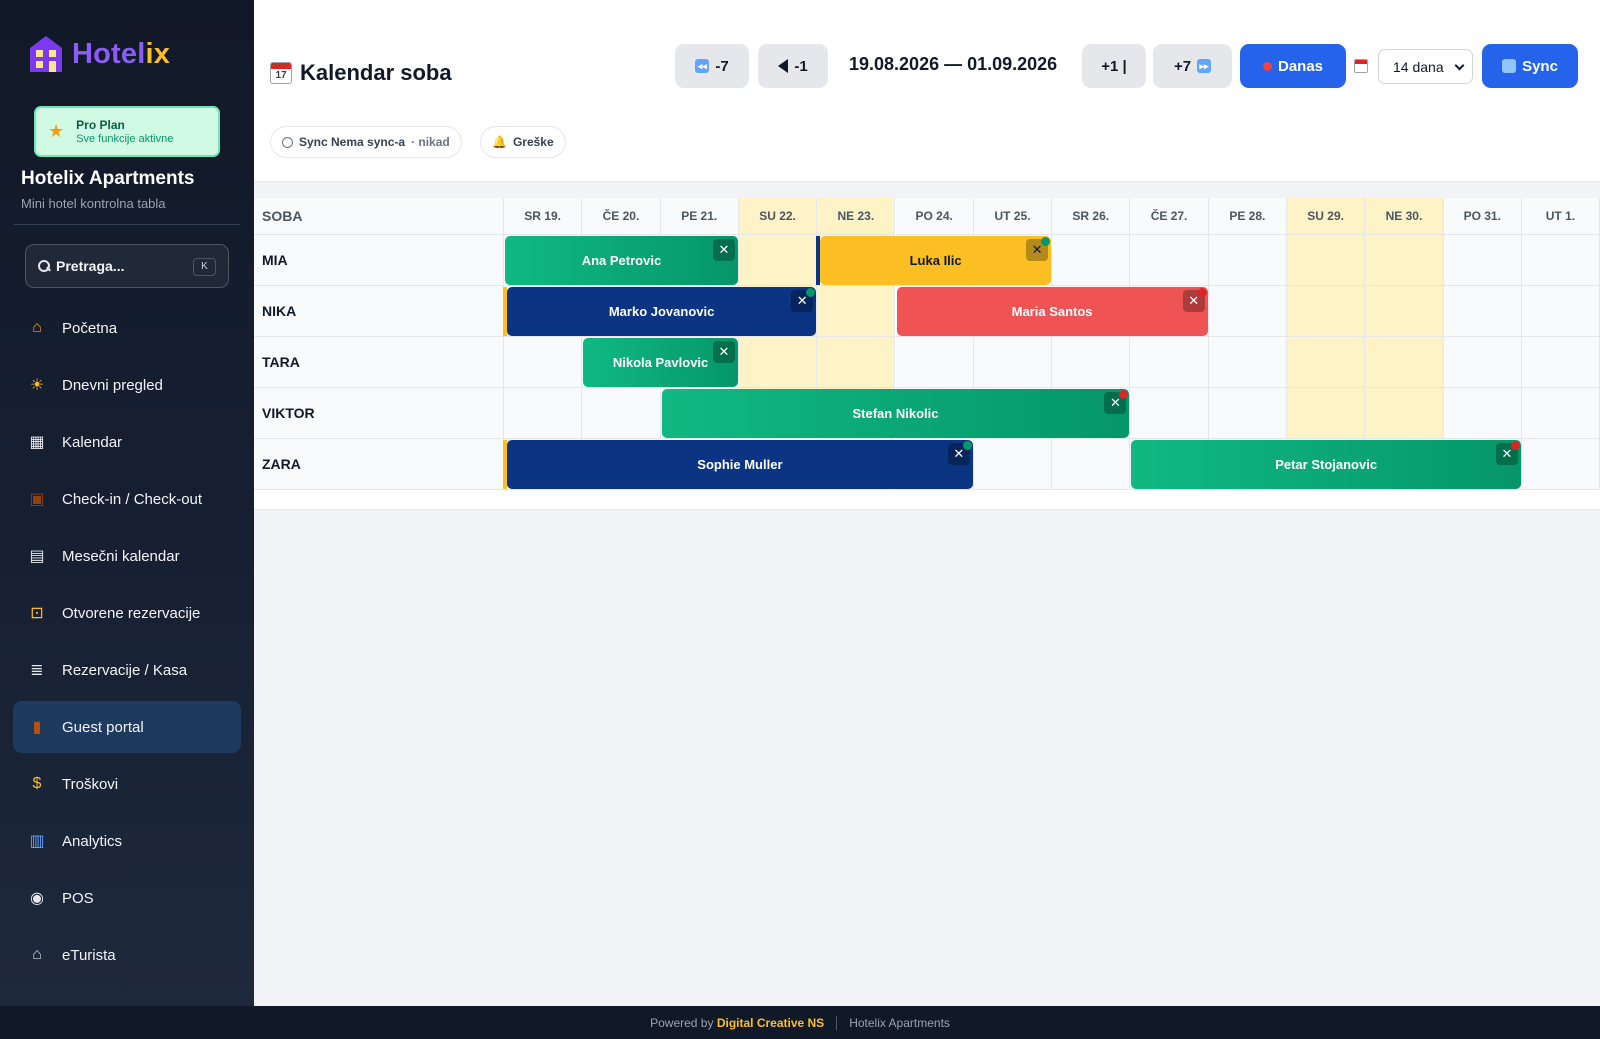 This screenshot has height=1039, width=1600. I want to click on sync-button: Sync, so click(1530, 66).